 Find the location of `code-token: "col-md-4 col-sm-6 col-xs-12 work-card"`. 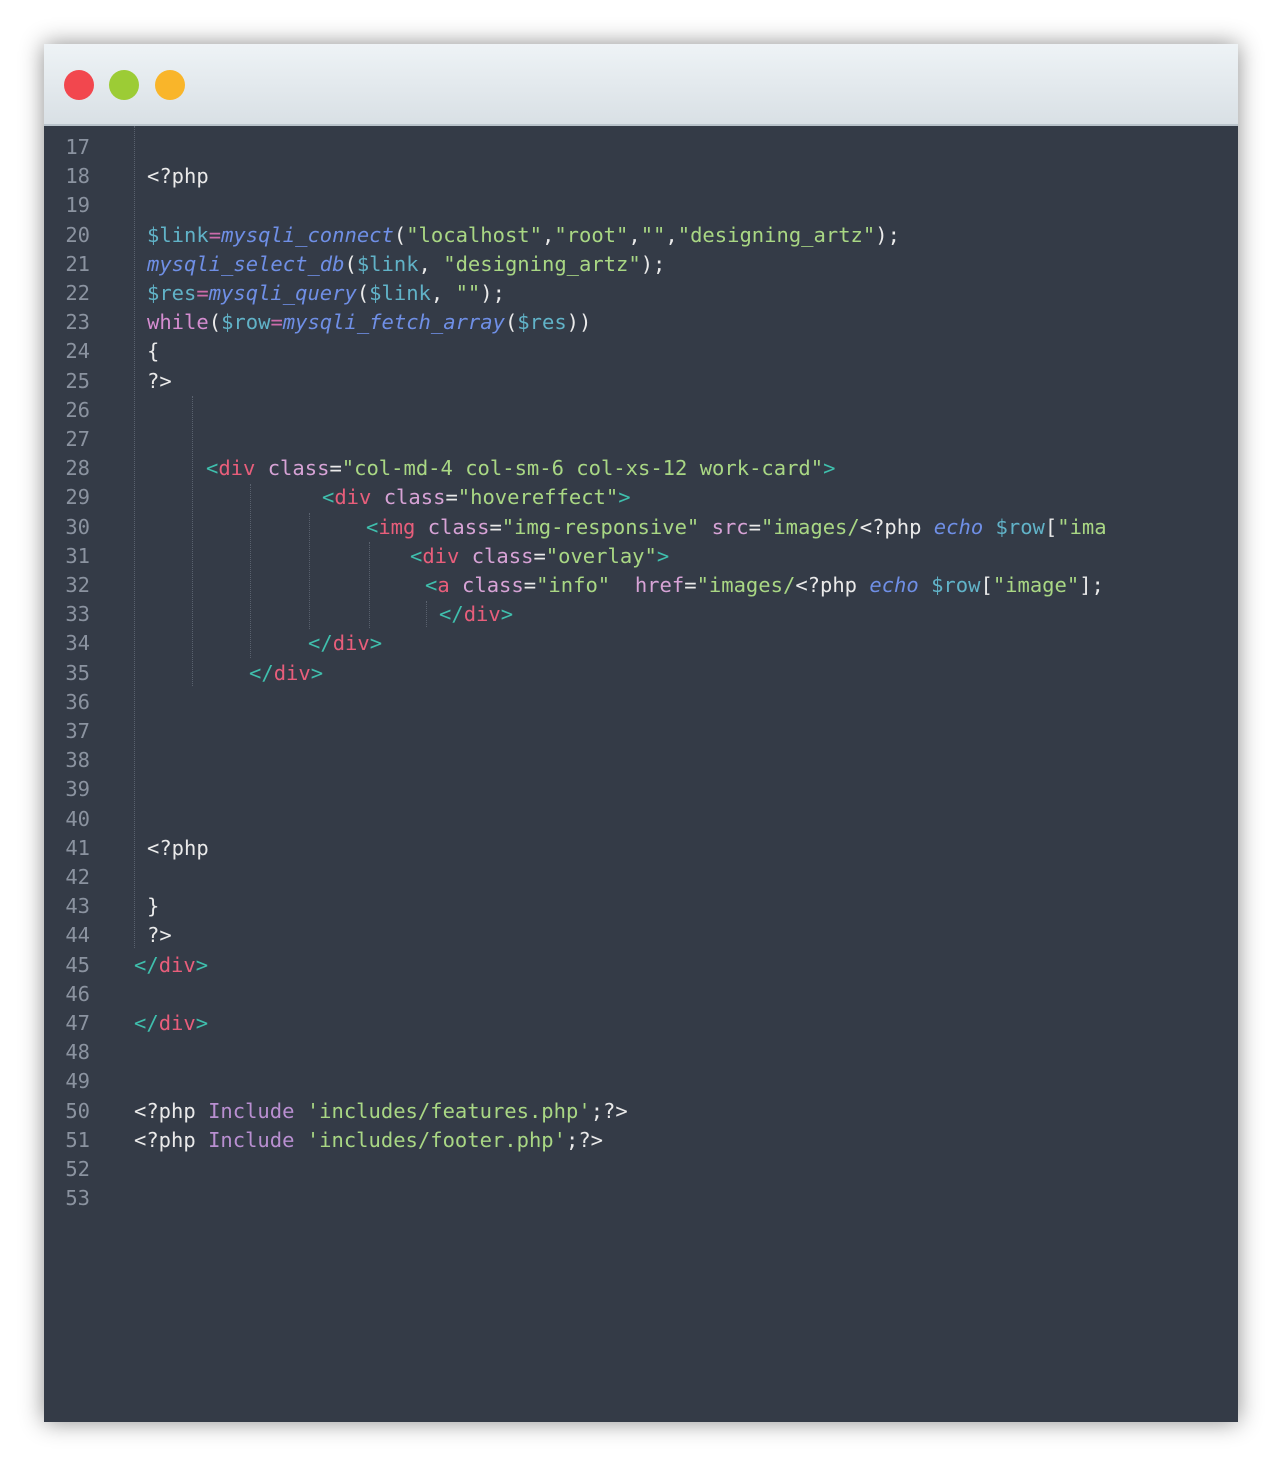

code-token: "col-md-4 col-sm-6 col-xs-12 work-card" is located at coordinates (582, 468).